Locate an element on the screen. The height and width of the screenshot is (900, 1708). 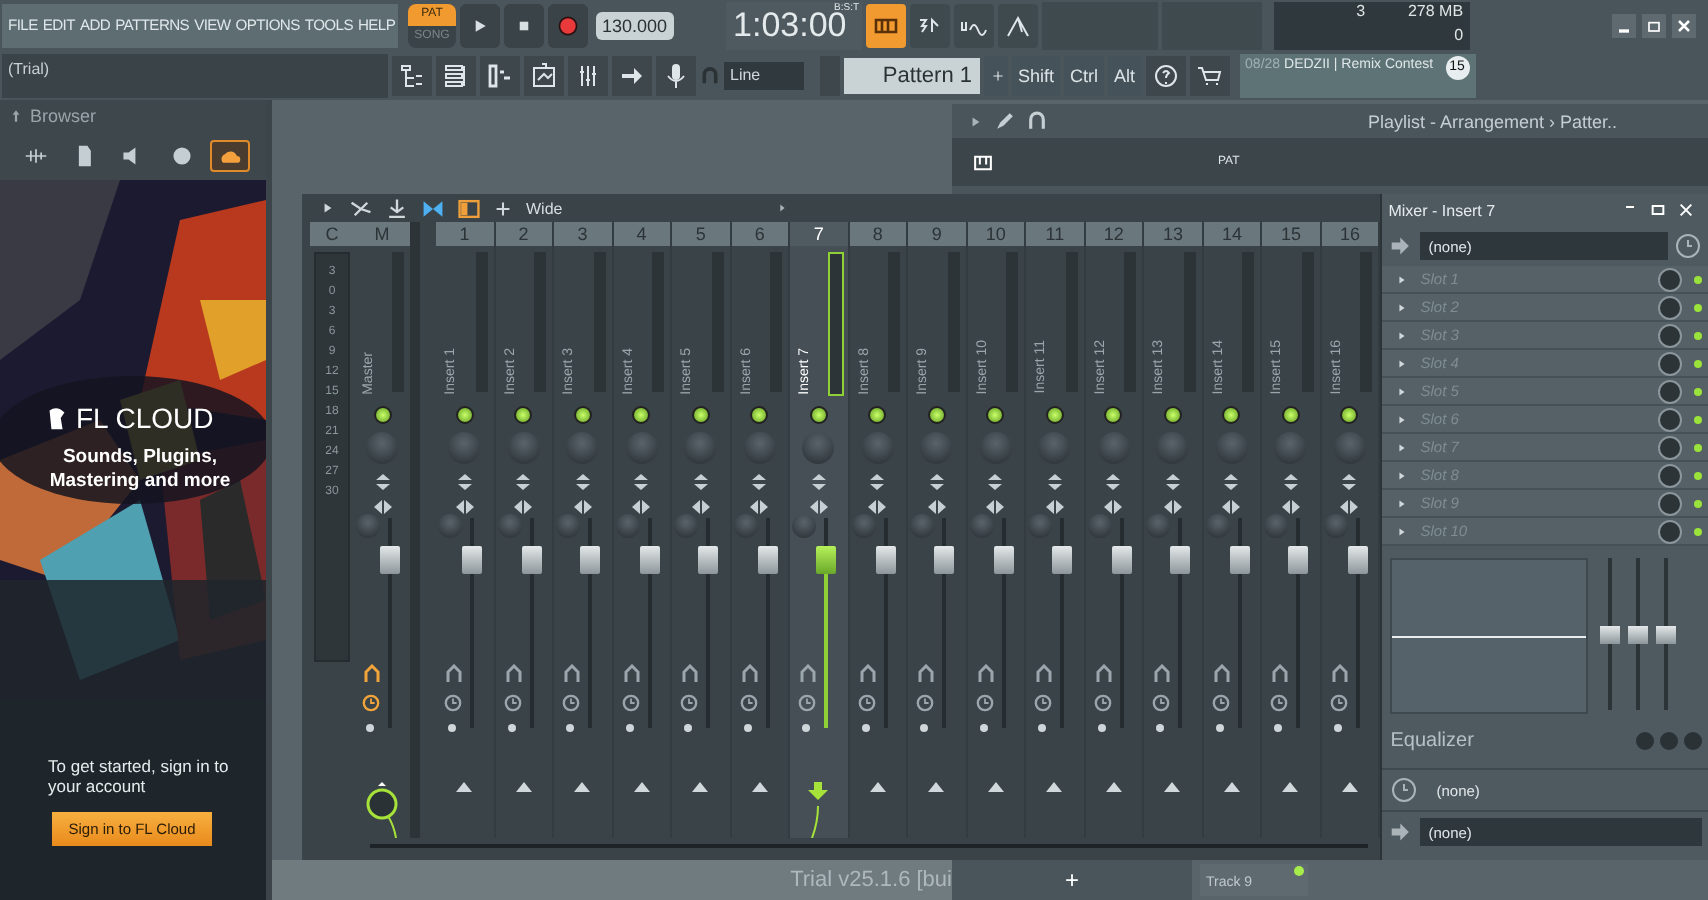
modifier-key: Alt is located at coordinates (1125, 75).